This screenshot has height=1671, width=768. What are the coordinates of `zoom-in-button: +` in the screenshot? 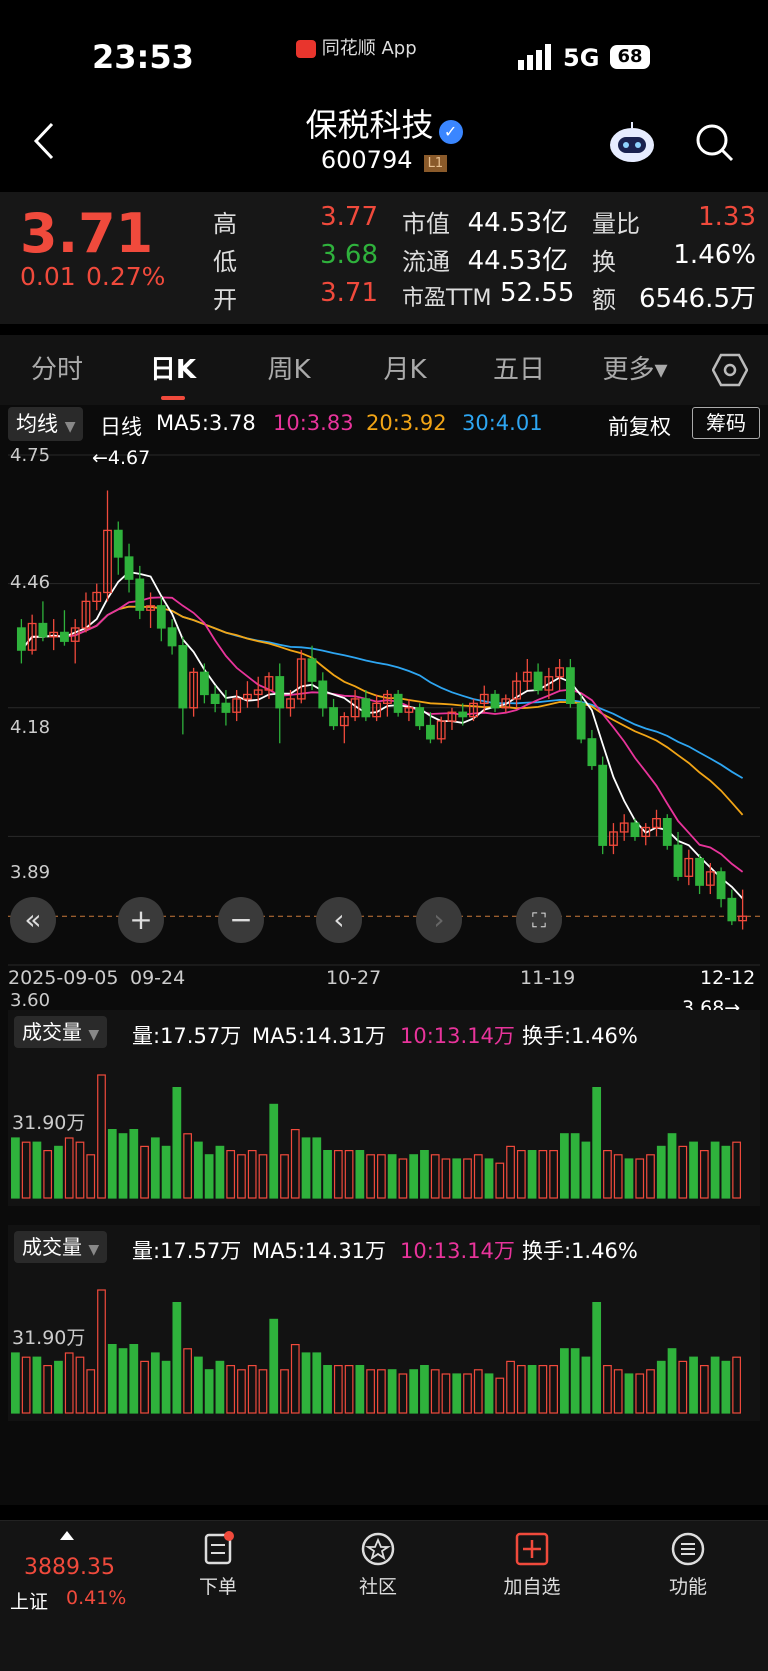 It's located at (141, 920).